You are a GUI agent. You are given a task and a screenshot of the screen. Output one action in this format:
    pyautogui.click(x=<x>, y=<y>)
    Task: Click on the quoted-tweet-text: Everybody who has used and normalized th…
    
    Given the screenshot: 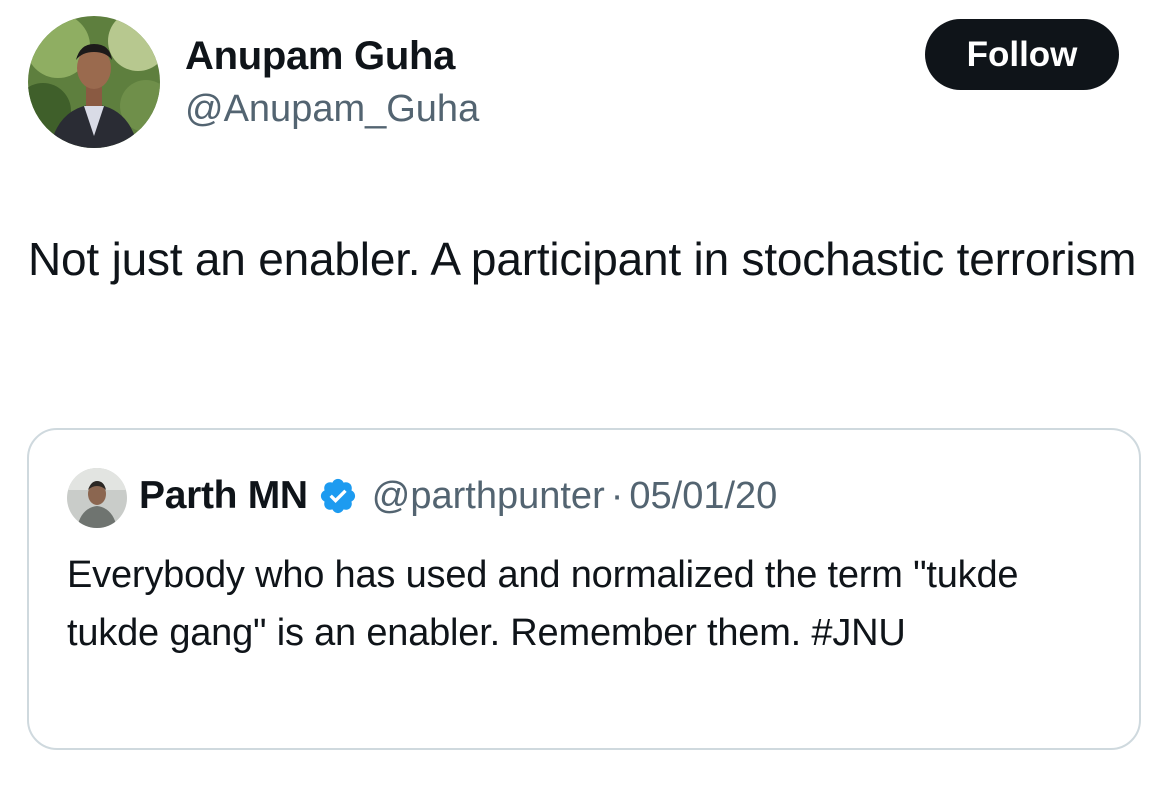 What is the action you would take?
    pyautogui.click(x=543, y=604)
    